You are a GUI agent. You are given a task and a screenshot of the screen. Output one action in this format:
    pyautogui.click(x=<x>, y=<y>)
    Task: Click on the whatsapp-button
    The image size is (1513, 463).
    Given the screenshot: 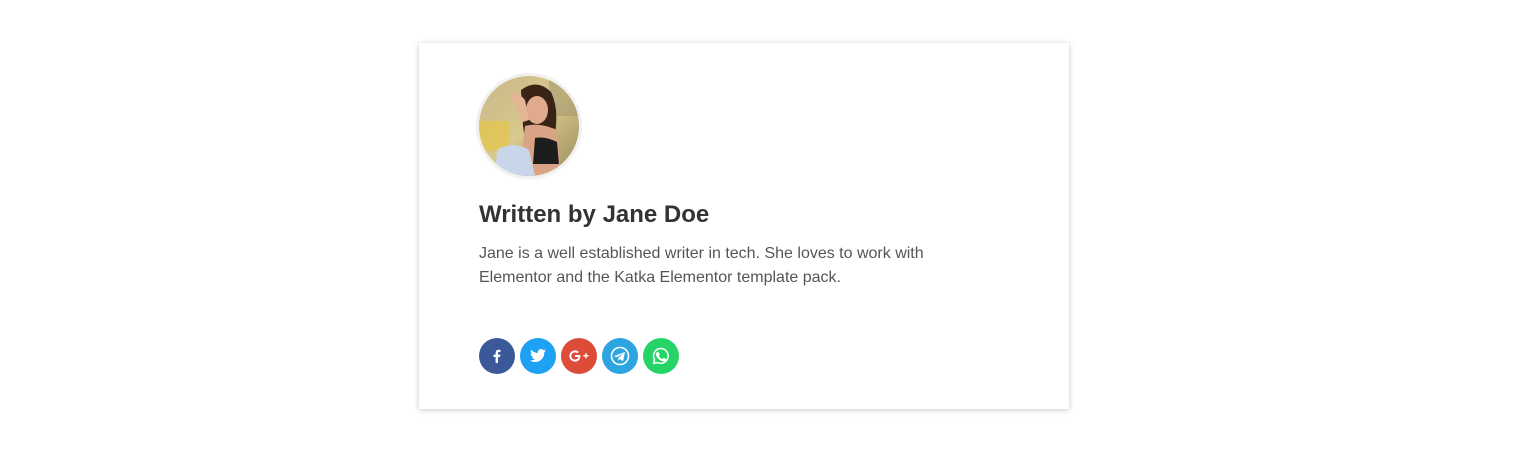 What is the action you would take?
    pyautogui.click(x=661, y=356)
    